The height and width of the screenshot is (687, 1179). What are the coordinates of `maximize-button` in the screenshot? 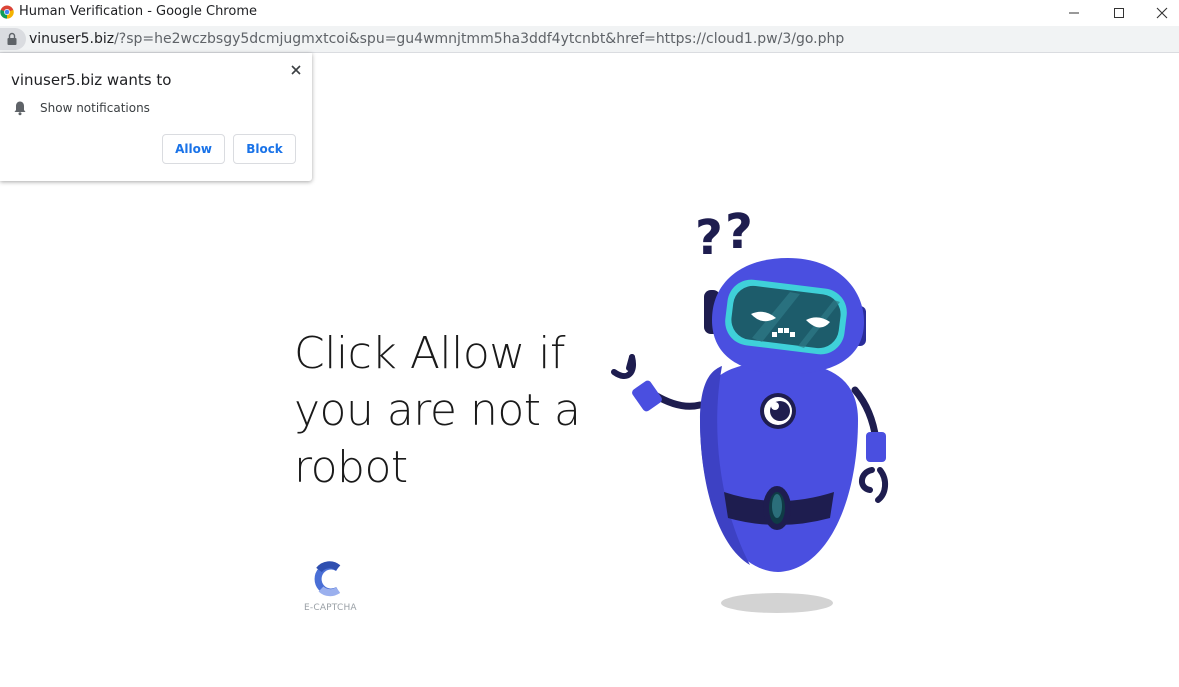 It's located at (1119, 13).